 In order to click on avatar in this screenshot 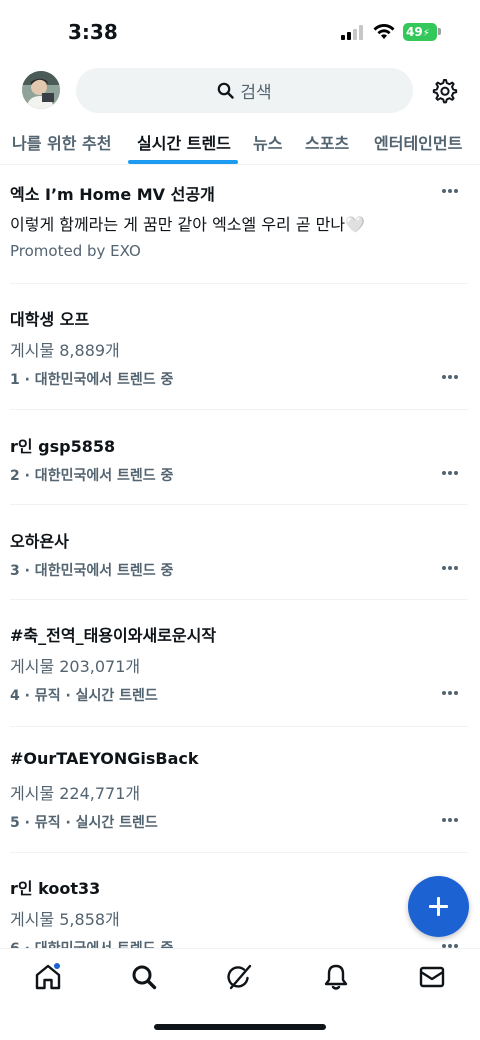, I will do `click(41, 90)`.